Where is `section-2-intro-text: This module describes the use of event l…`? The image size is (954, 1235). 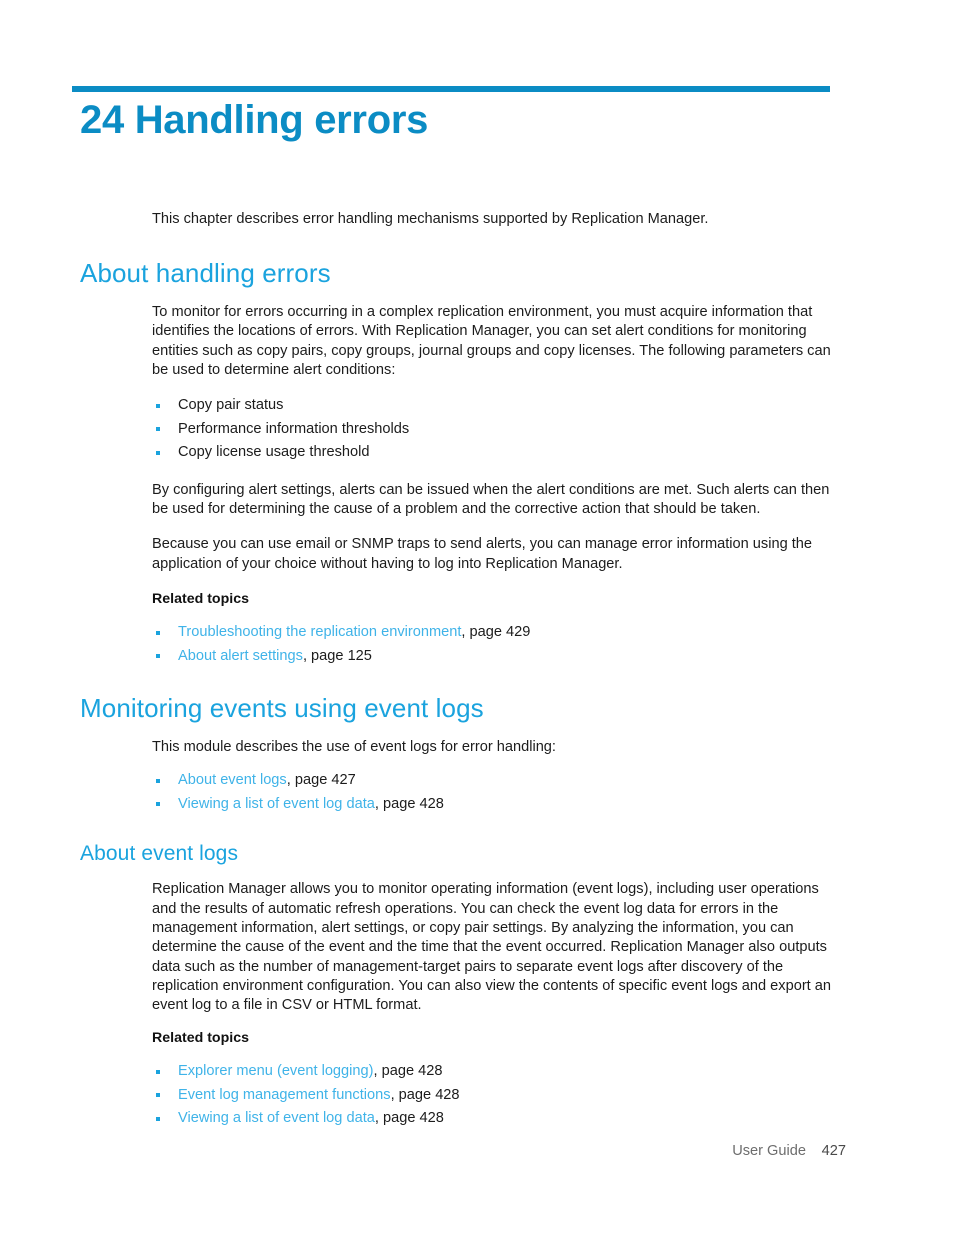 section-2-intro-text: This module describes the use of event l… is located at coordinates (354, 746).